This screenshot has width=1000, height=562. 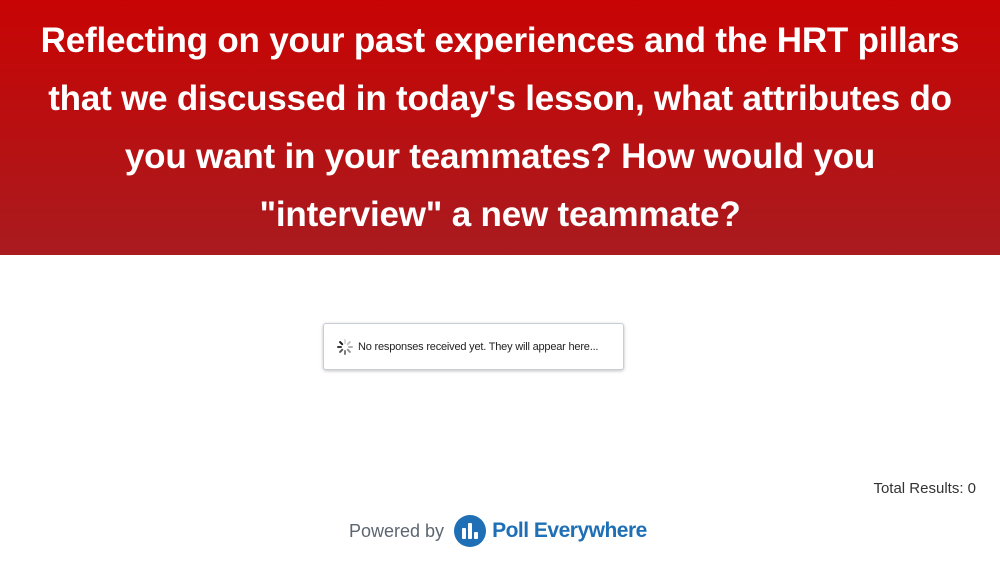 What do you see at coordinates (397, 530) in the screenshot?
I see `powered-by-label: Powered by` at bounding box center [397, 530].